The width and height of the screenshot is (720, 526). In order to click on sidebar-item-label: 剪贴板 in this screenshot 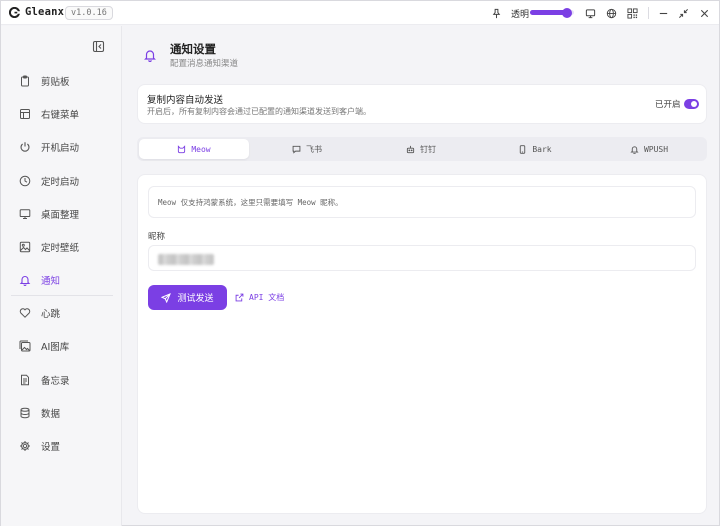, I will do `click(55, 82)`.